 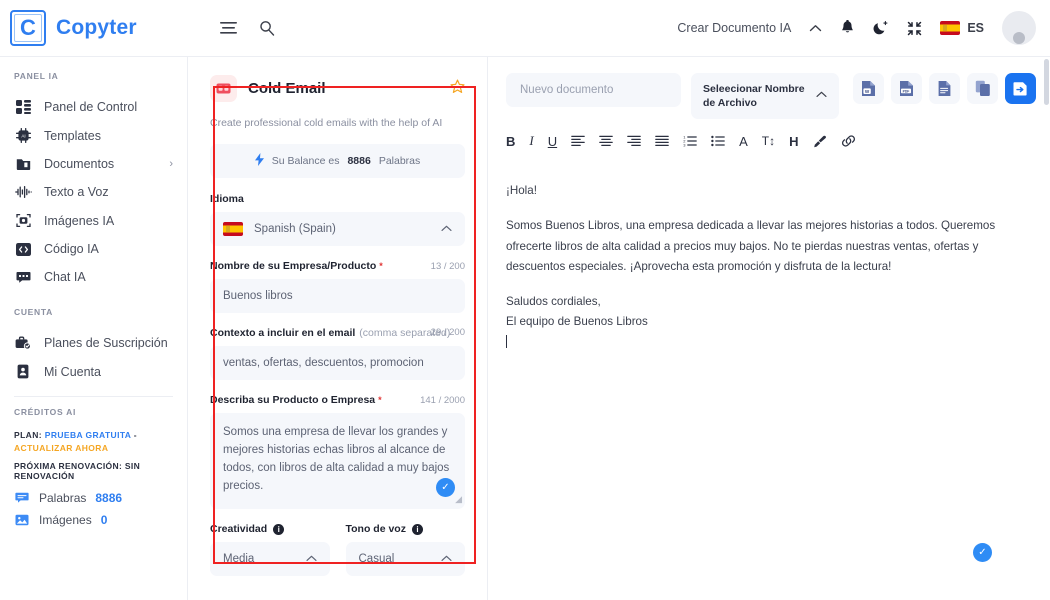 What do you see at coordinates (634, 141) in the screenshot?
I see `align-right-button` at bounding box center [634, 141].